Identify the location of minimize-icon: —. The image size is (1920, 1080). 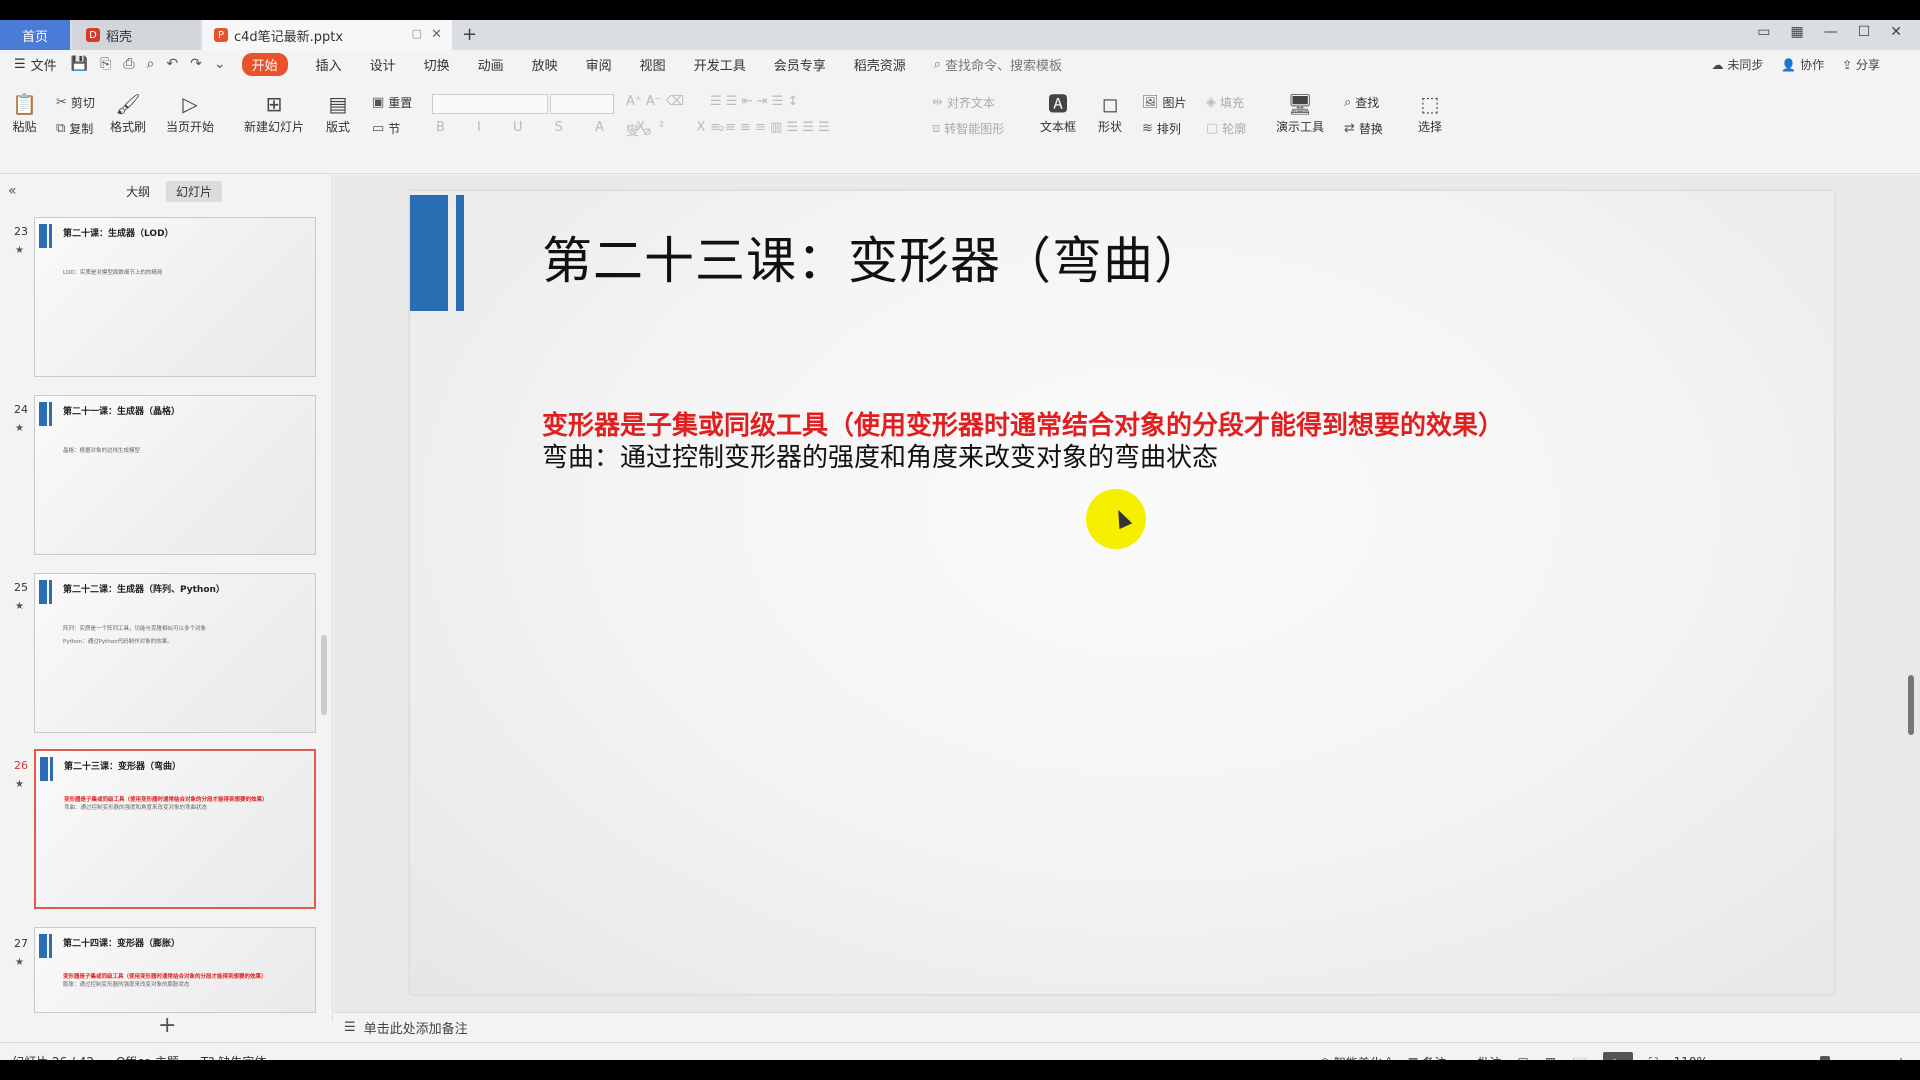
(1831, 32).